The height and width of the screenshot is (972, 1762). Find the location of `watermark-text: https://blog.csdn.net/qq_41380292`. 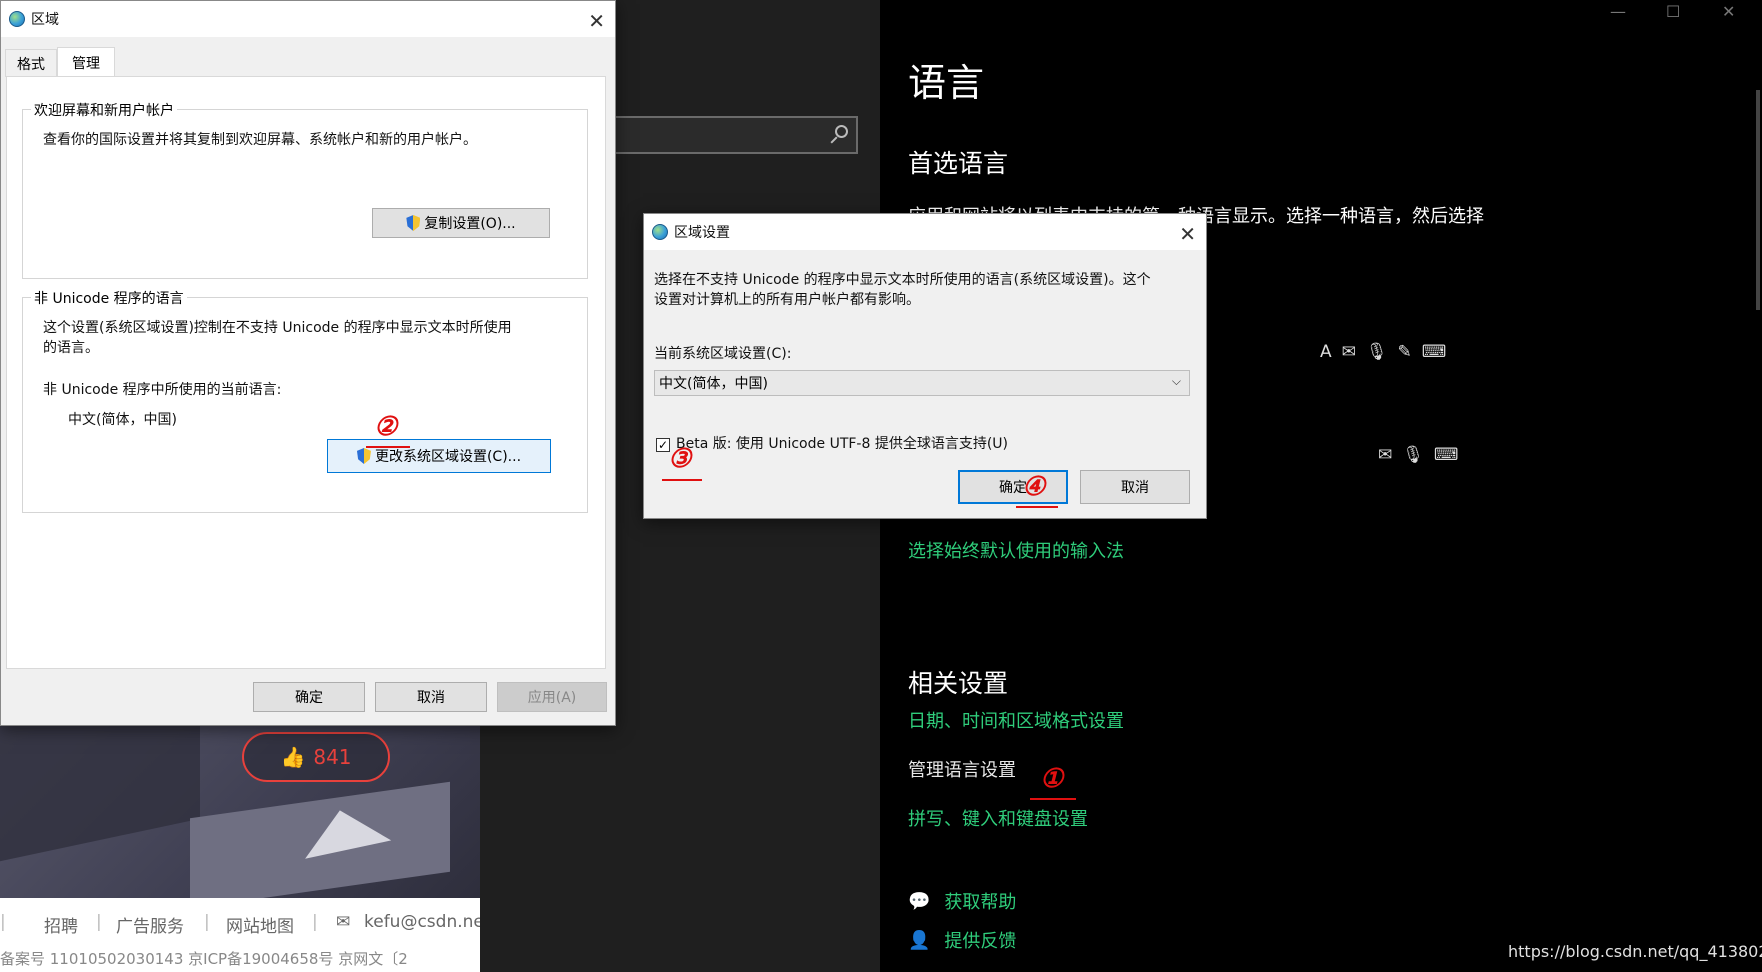

watermark-text: https://blog.csdn.net/qq_41380292 is located at coordinates (1635, 951).